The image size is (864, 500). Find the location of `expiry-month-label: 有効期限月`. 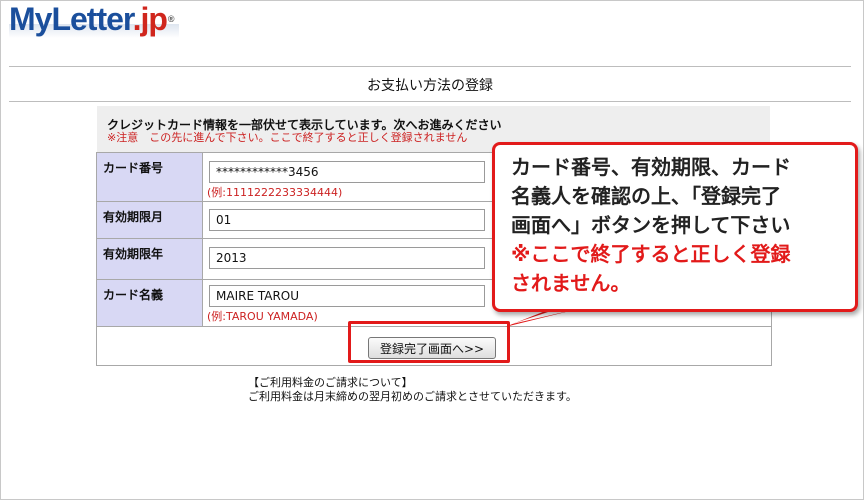

expiry-month-label: 有効期限月 is located at coordinates (150, 220).